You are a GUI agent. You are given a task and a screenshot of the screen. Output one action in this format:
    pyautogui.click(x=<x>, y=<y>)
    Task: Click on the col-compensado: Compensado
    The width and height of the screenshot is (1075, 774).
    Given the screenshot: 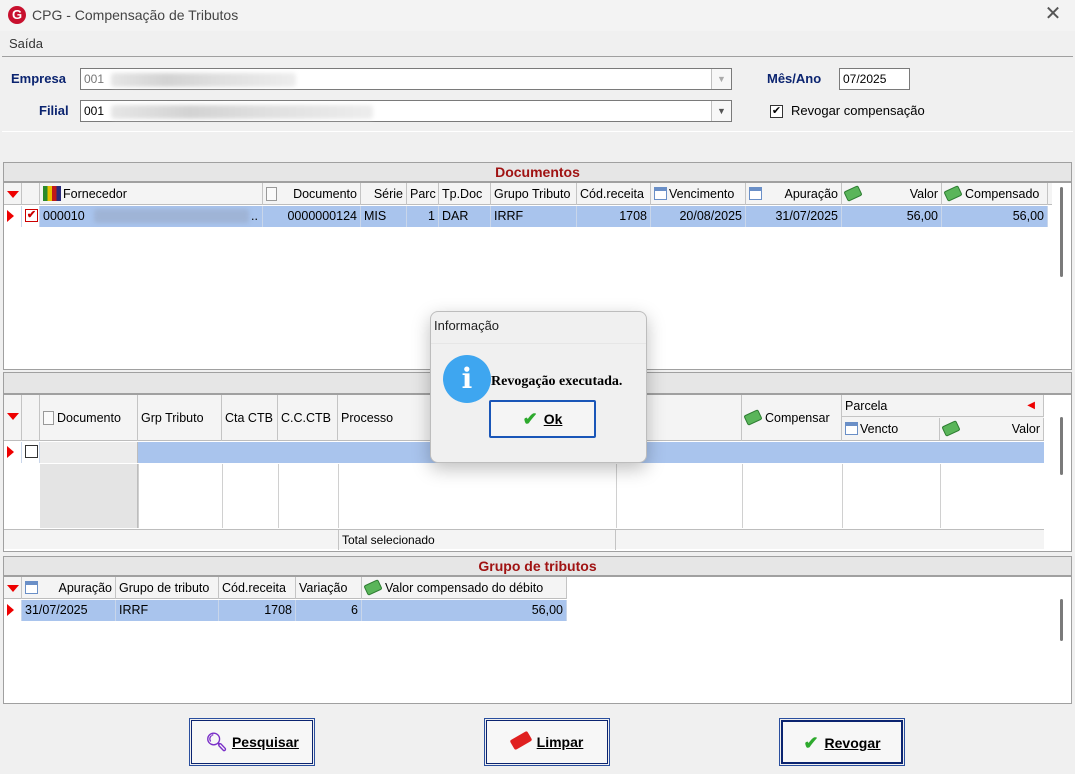 What is the action you would take?
    pyautogui.click(x=995, y=194)
    